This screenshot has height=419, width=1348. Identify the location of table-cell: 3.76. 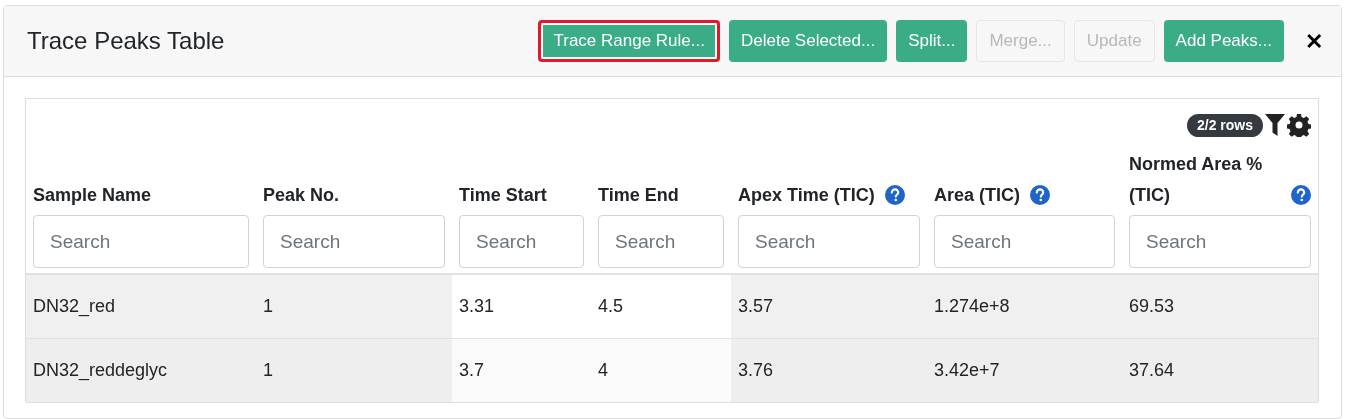
(829, 370).